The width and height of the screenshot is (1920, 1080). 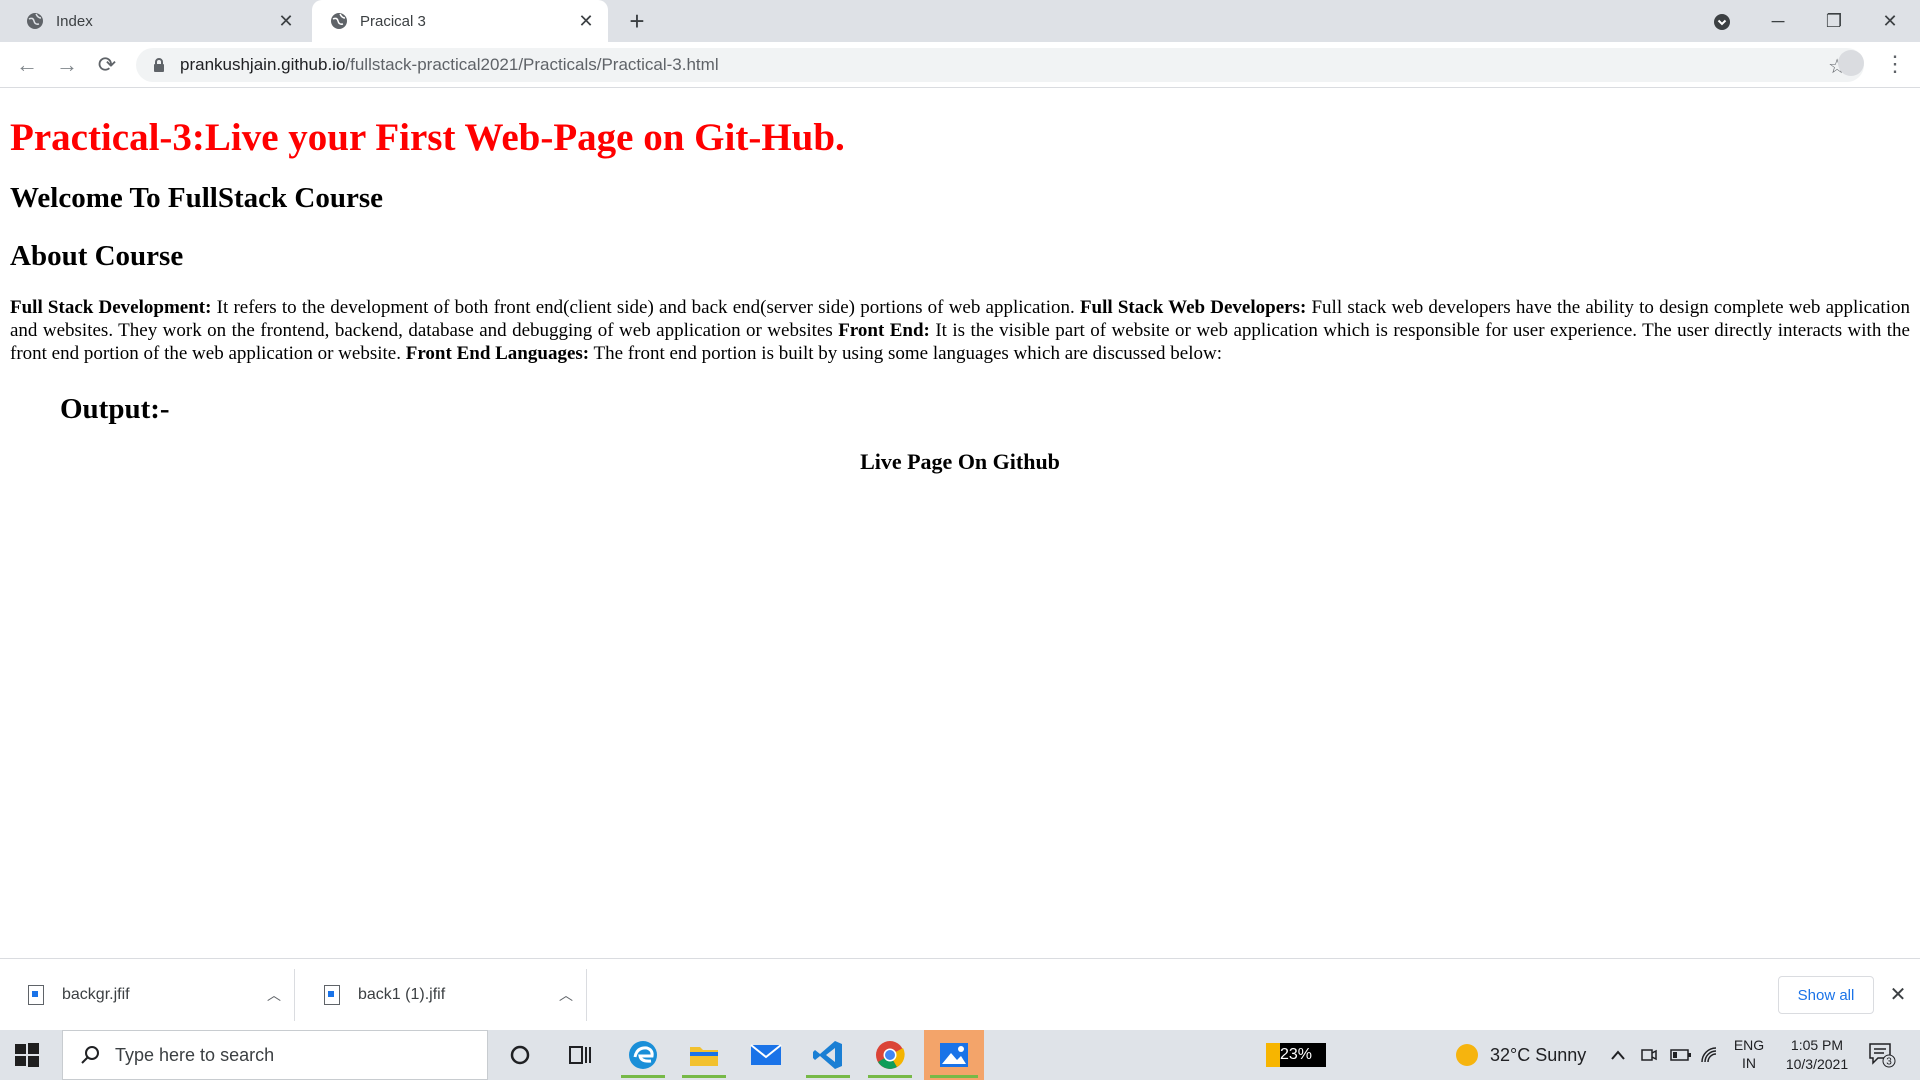 What do you see at coordinates (1817, 1055) in the screenshot?
I see `clock: 1:05 PM 10/3/2021` at bounding box center [1817, 1055].